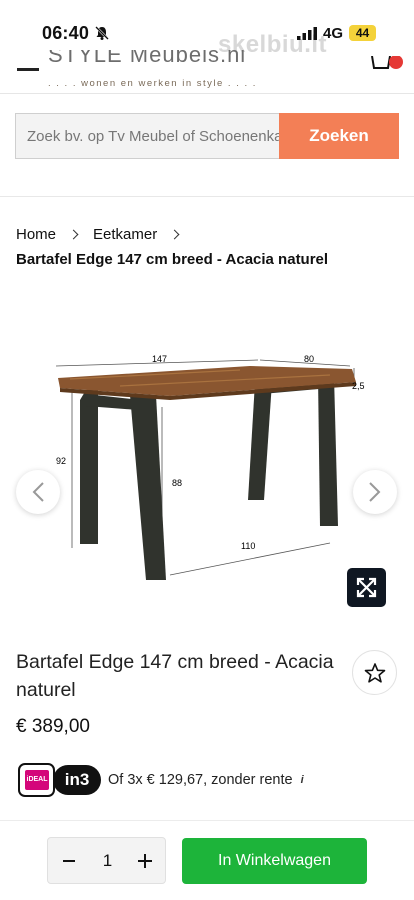  Describe the element at coordinates (152, 83) in the screenshot. I see `logo-tagline: . . . . wonen en werken in style . . . .` at that location.